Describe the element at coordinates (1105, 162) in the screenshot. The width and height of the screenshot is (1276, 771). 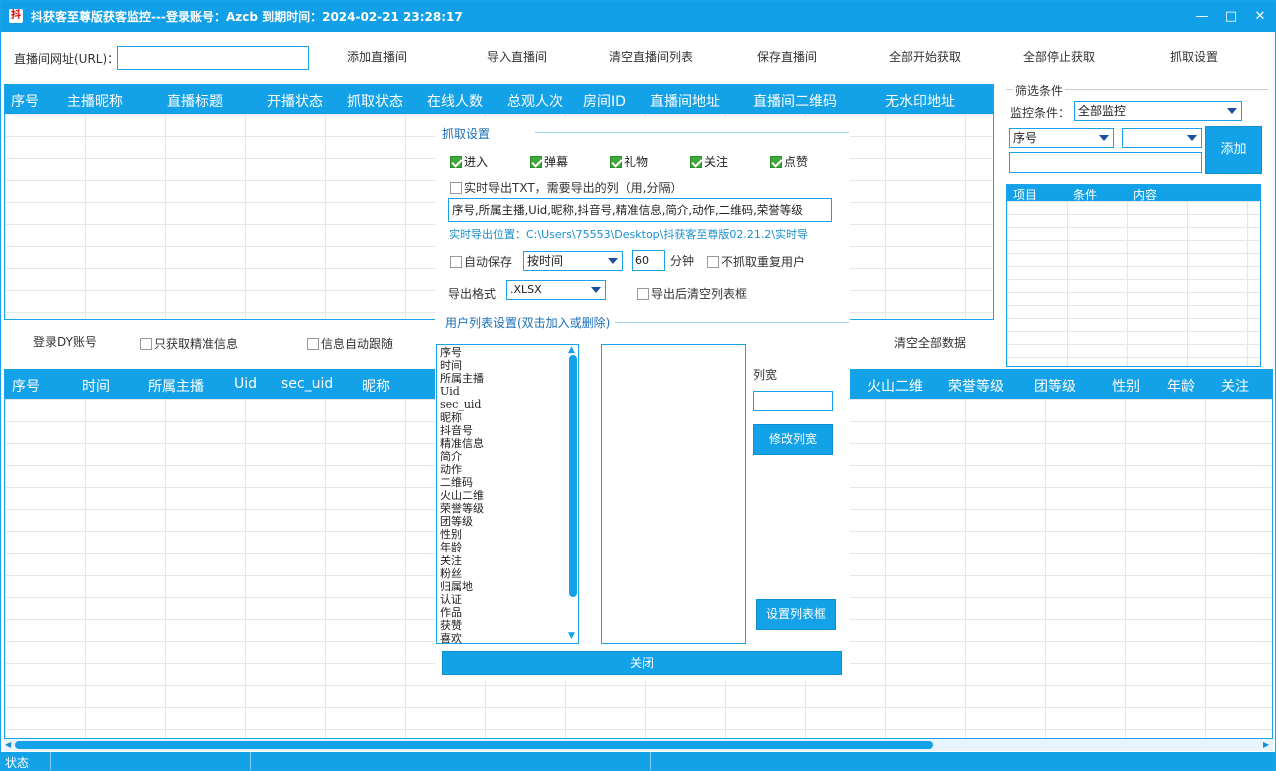
I see `filter-text-input` at that location.